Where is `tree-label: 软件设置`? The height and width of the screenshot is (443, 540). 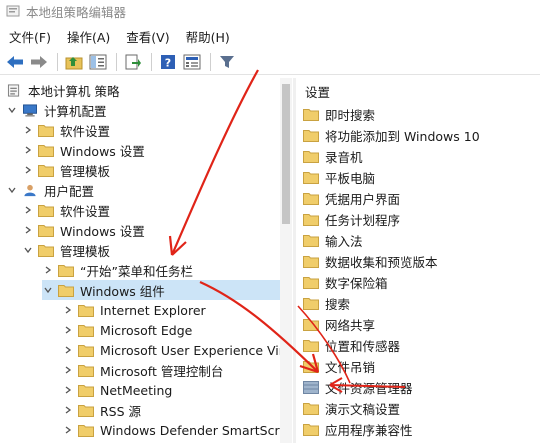
tree-label: 软件设置 is located at coordinates (85, 131).